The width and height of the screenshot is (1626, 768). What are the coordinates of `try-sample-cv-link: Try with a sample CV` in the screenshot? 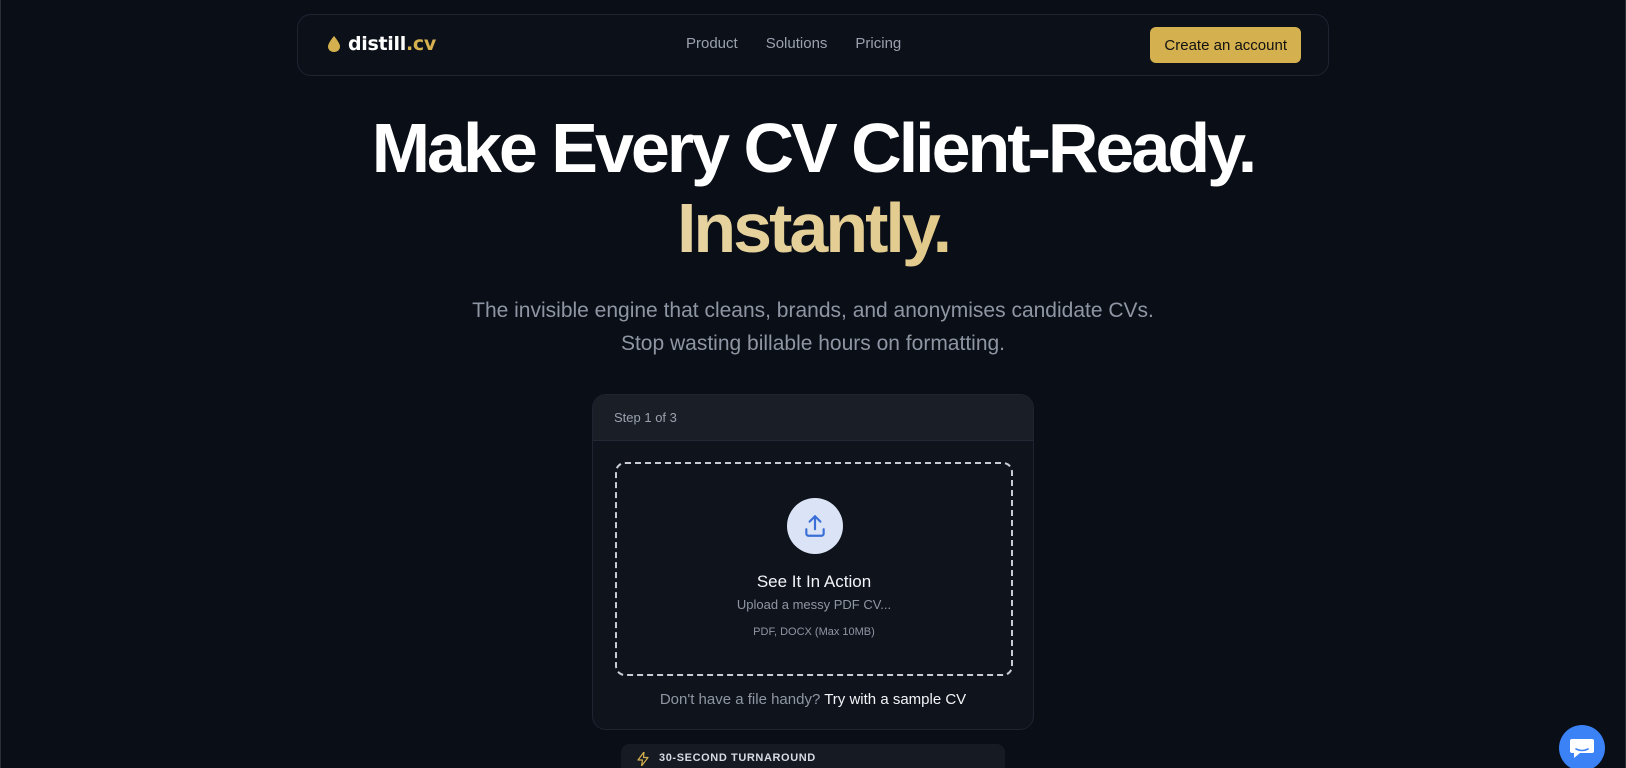 It's located at (895, 699).